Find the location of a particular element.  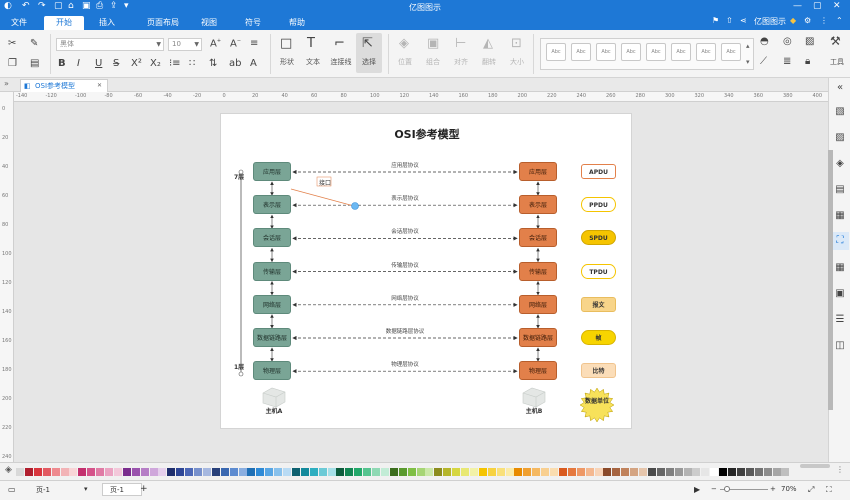

font-family-select: 黑体 ▼ is located at coordinates (110, 44).